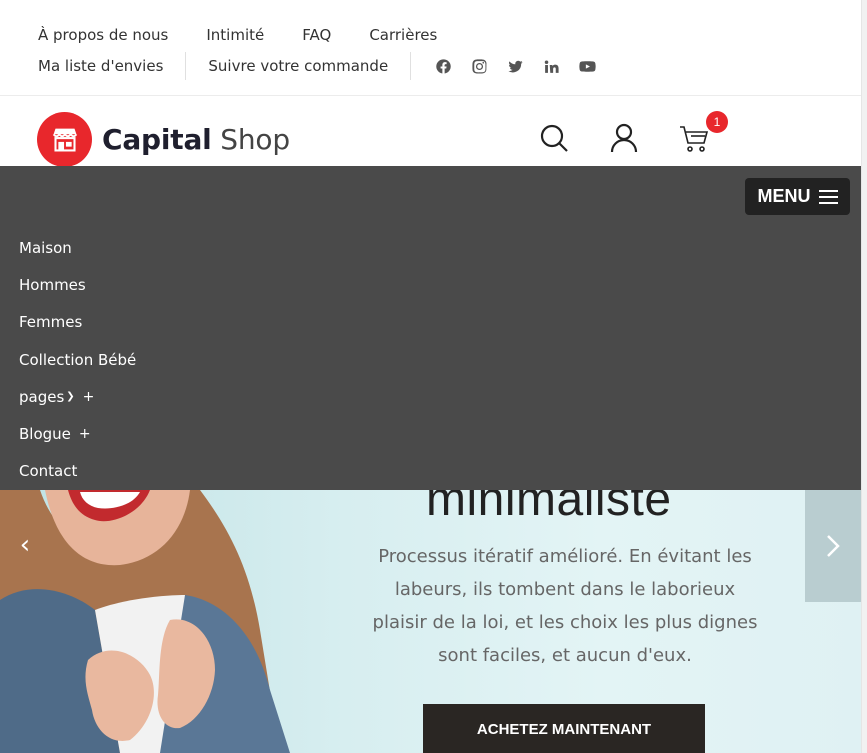 The width and height of the screenshot is (867, 753). I want to click on hamburger-icon, so click(828, 196).